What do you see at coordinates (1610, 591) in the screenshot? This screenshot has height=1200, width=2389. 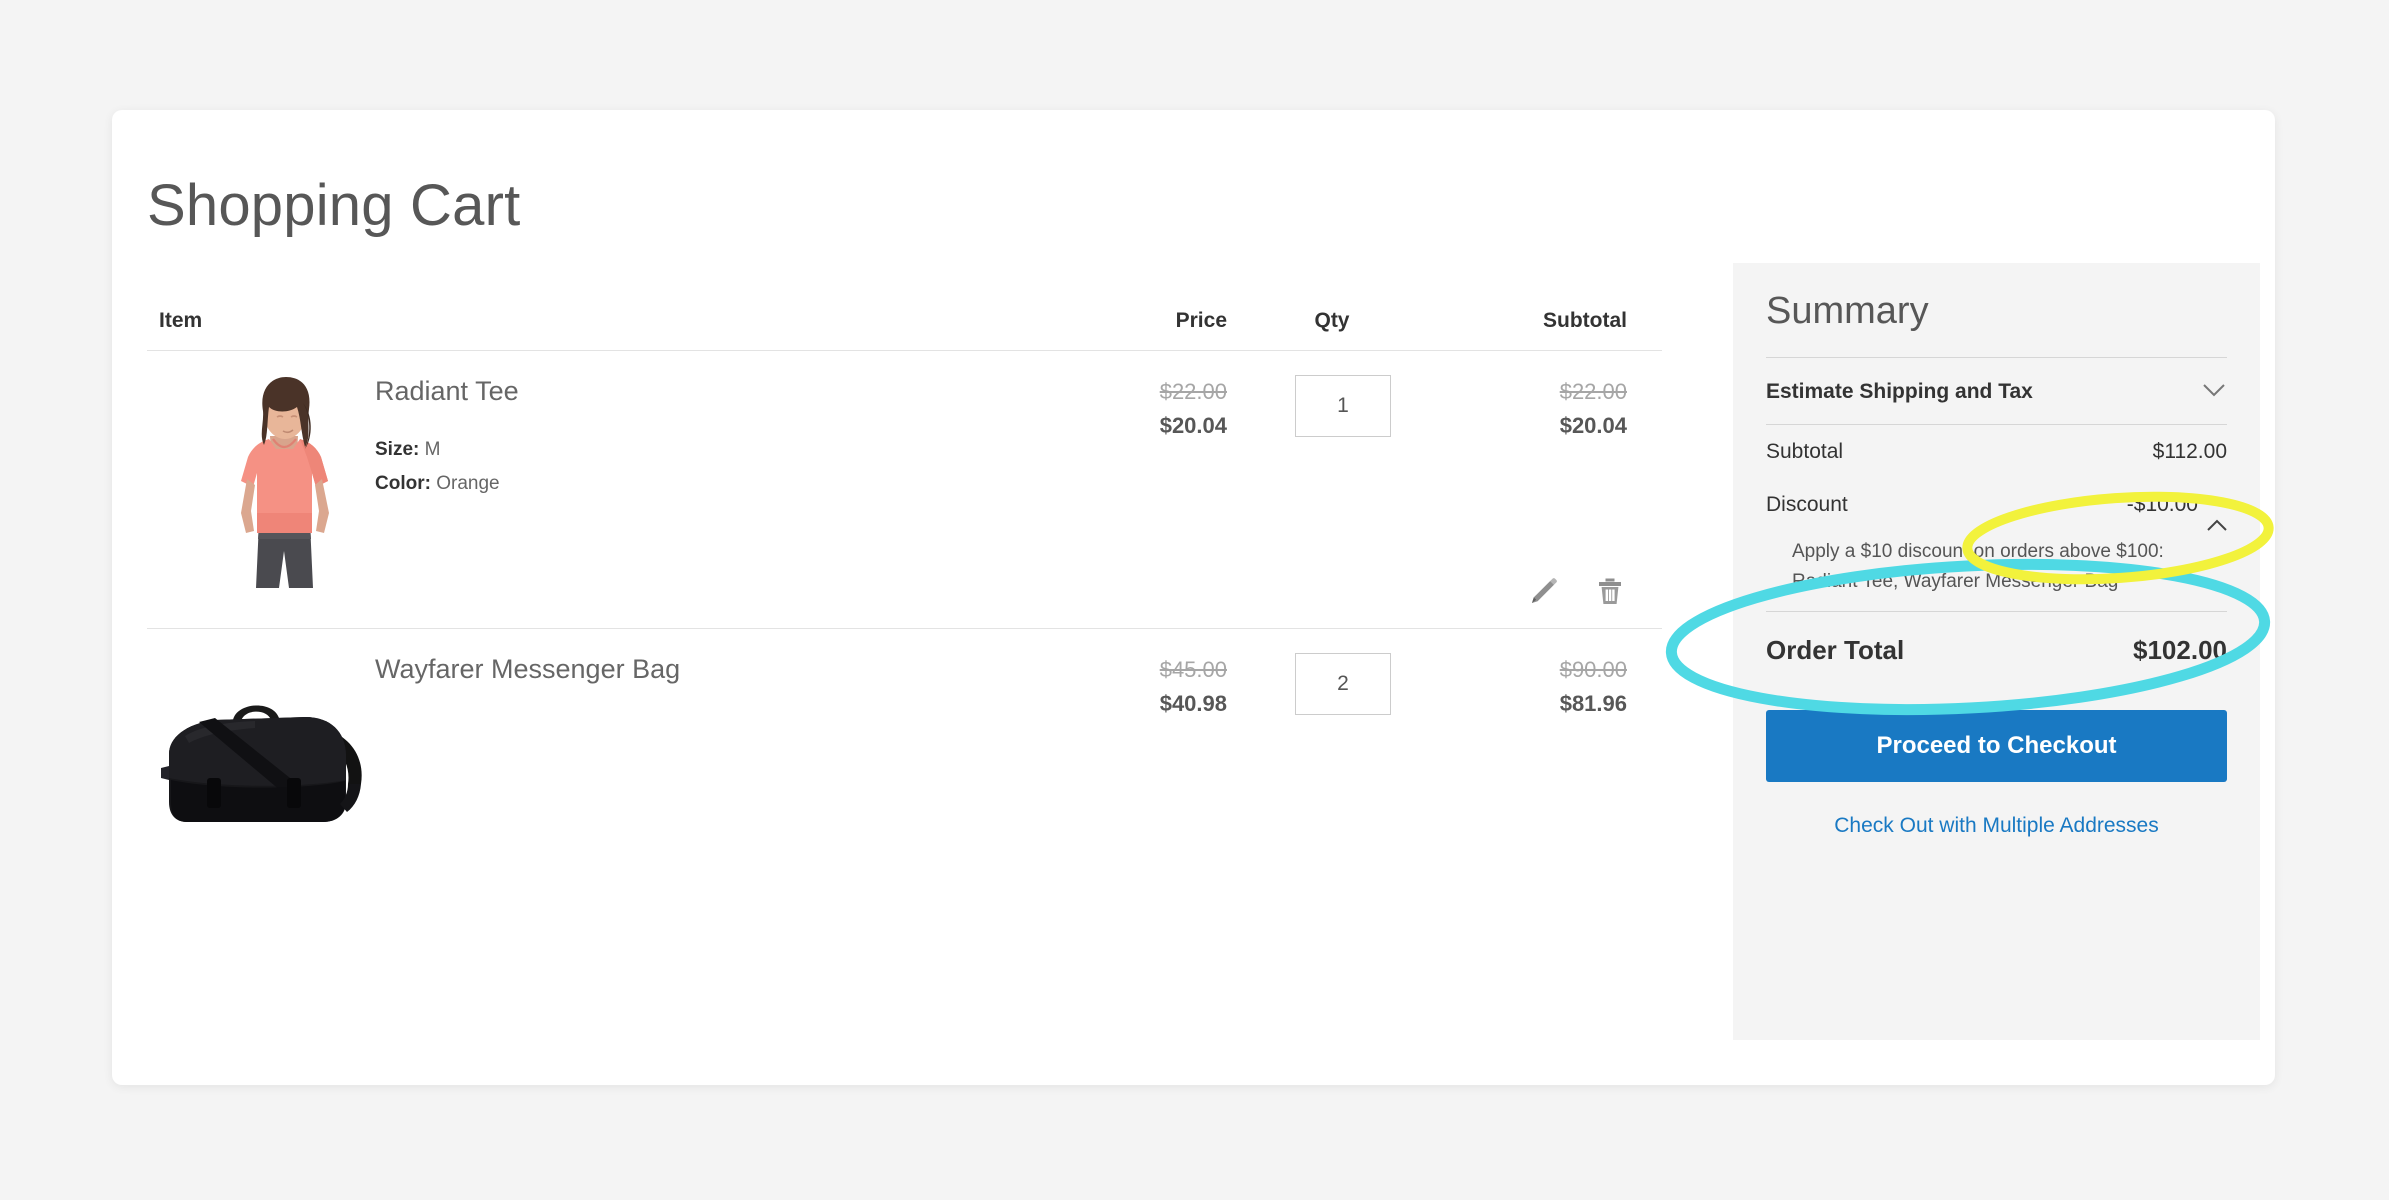 I see `trash-delete-icon` at bounding box center [1610, 591].